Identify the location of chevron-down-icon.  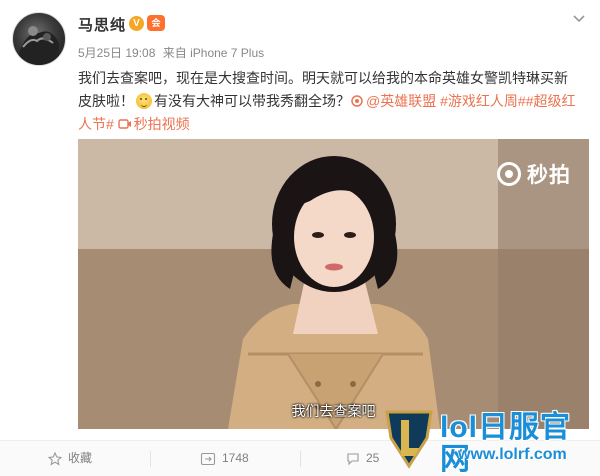
(579, 19).